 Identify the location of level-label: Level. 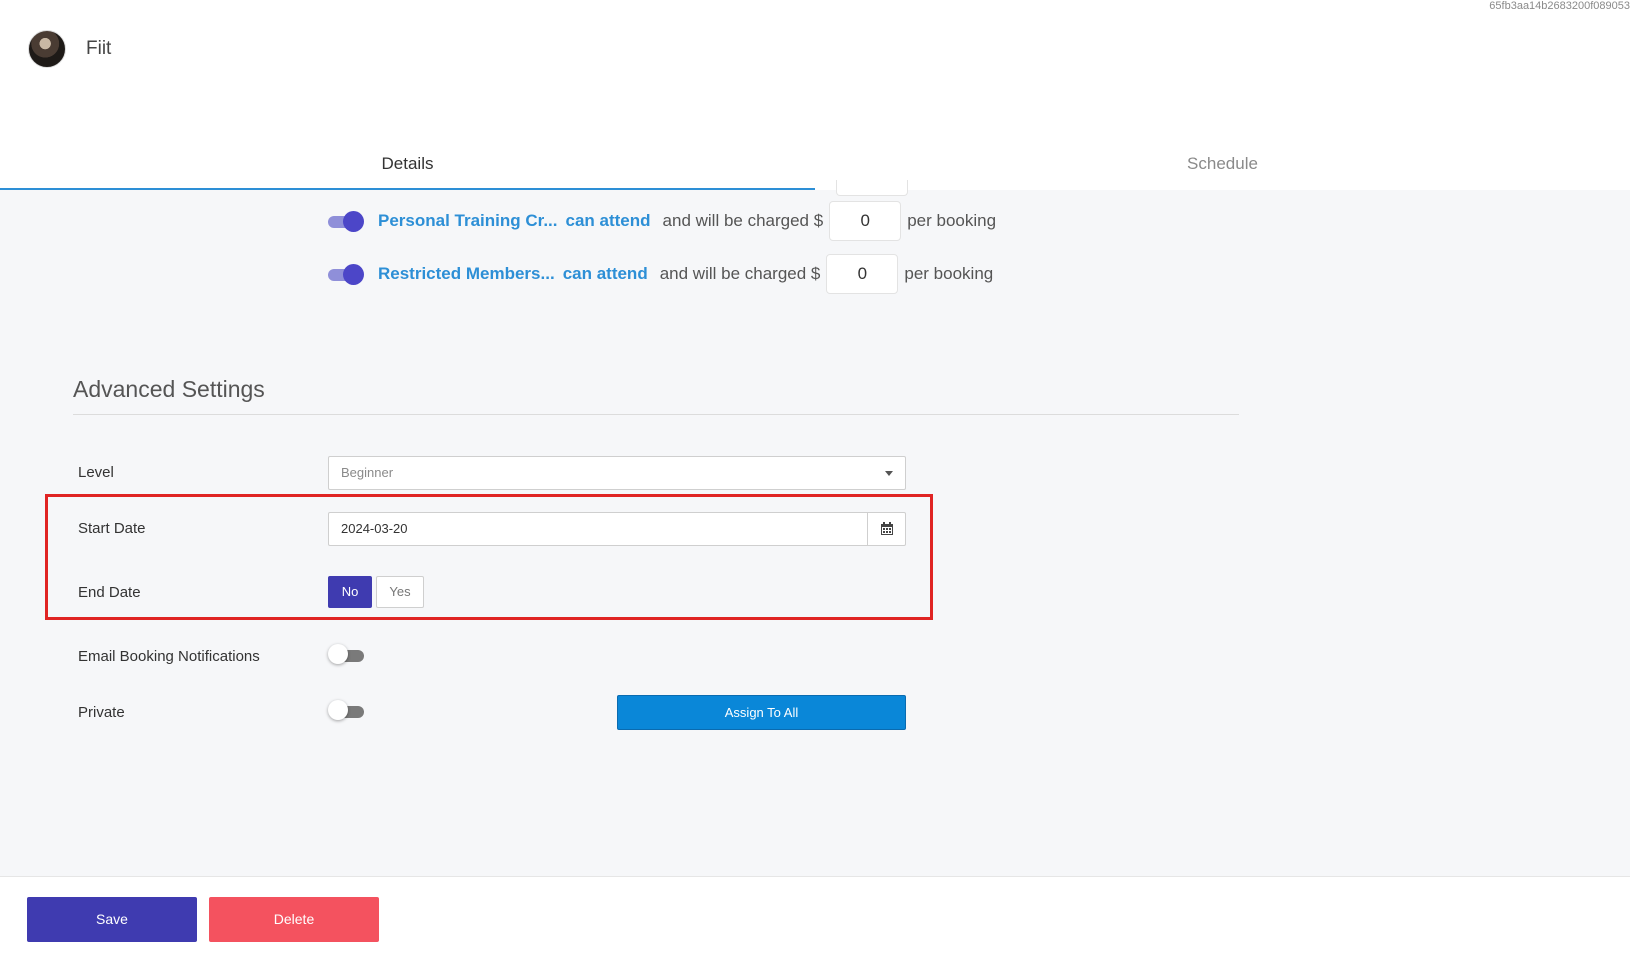
(96, 472).